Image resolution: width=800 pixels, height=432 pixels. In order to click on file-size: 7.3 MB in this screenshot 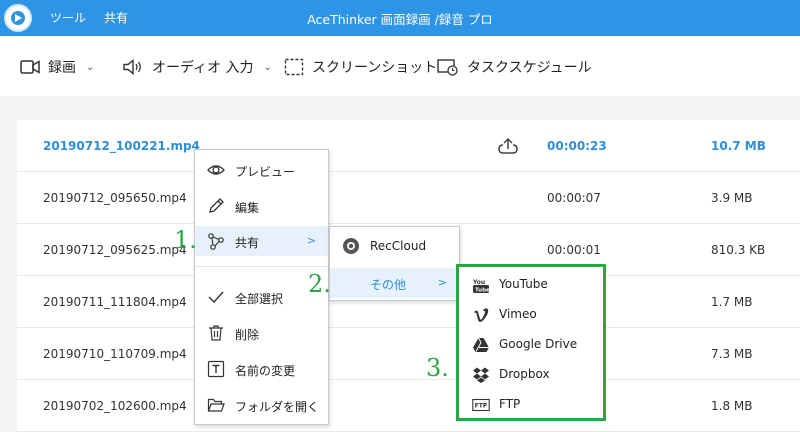, I will do `click(732, 354)`.